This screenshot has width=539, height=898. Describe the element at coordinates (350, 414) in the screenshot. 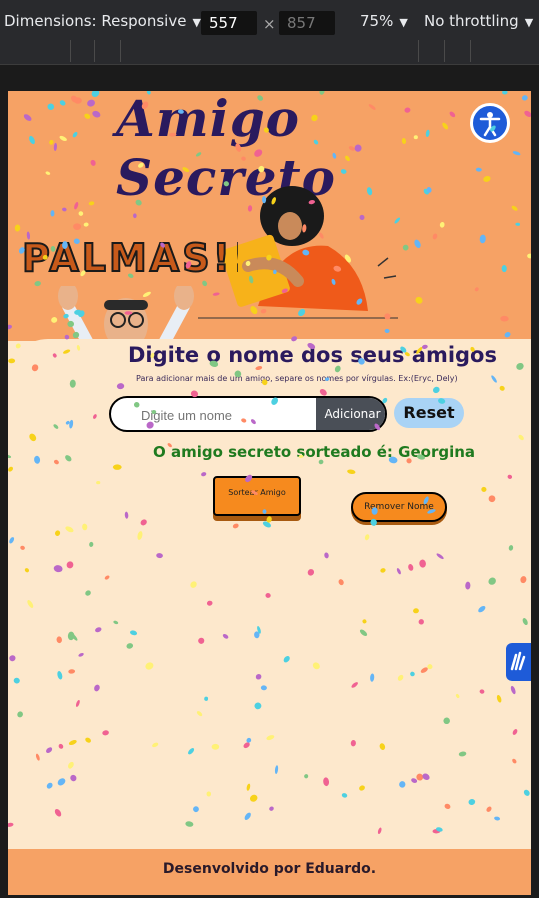

I see `add-button: Adicionar` at that location.